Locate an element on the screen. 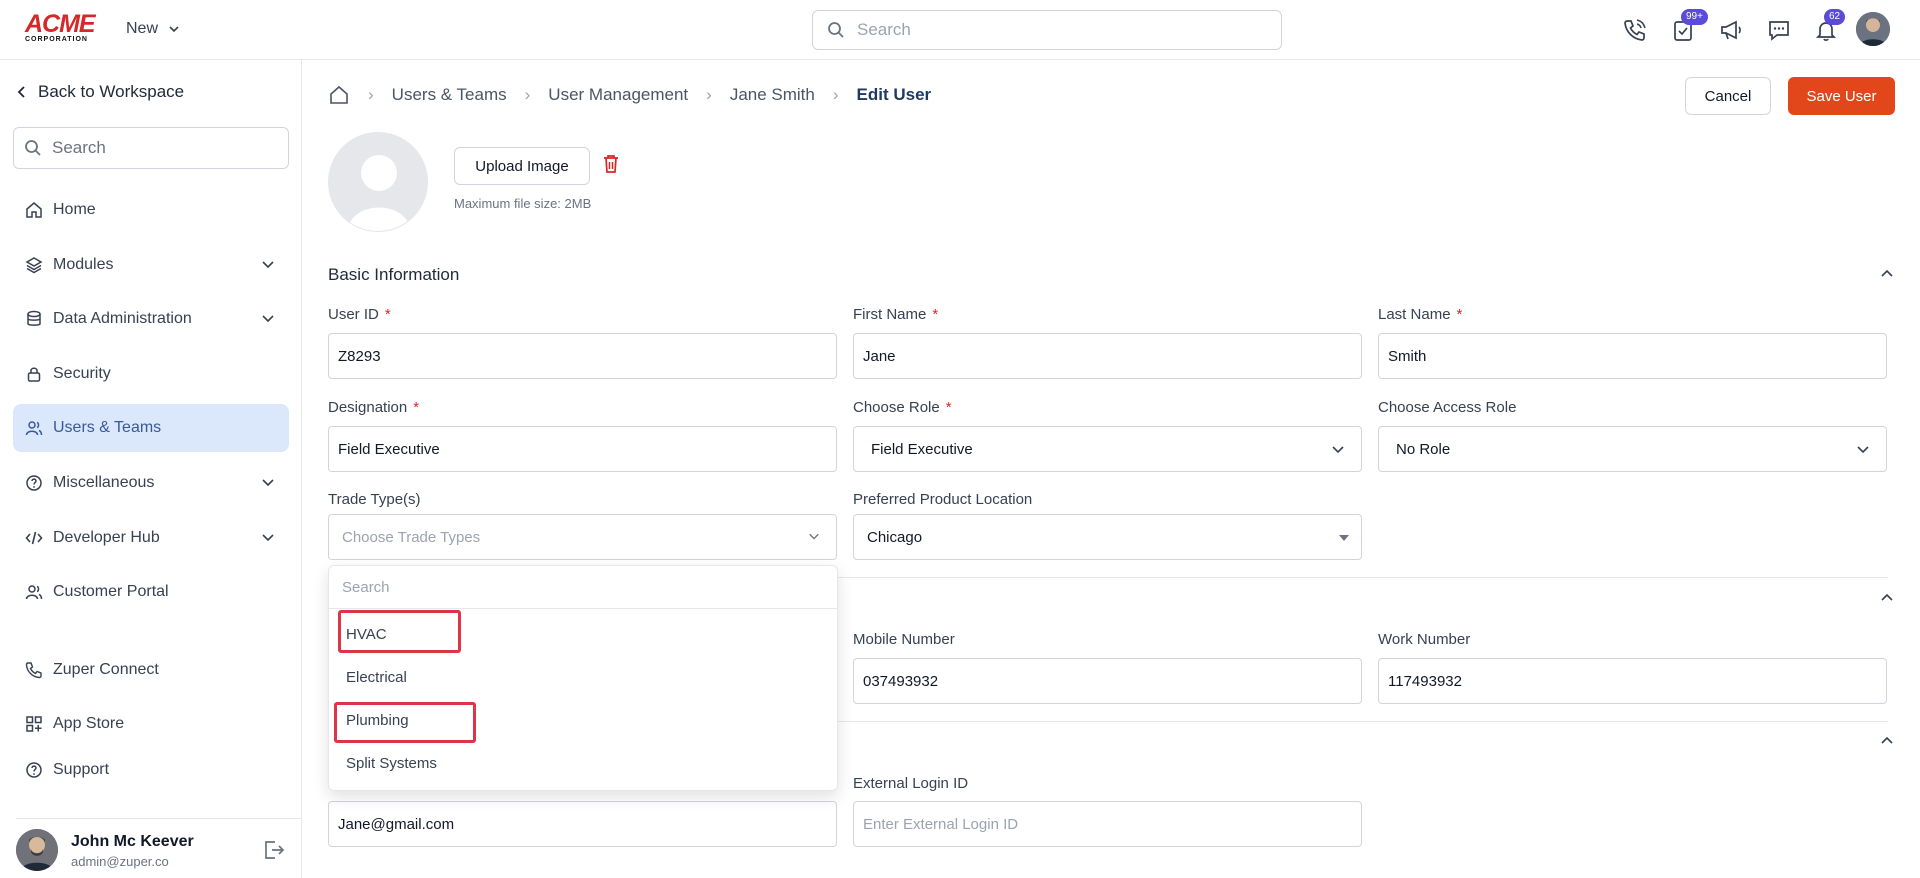  search-placeholder: Search is located at coordinates (884, 29).